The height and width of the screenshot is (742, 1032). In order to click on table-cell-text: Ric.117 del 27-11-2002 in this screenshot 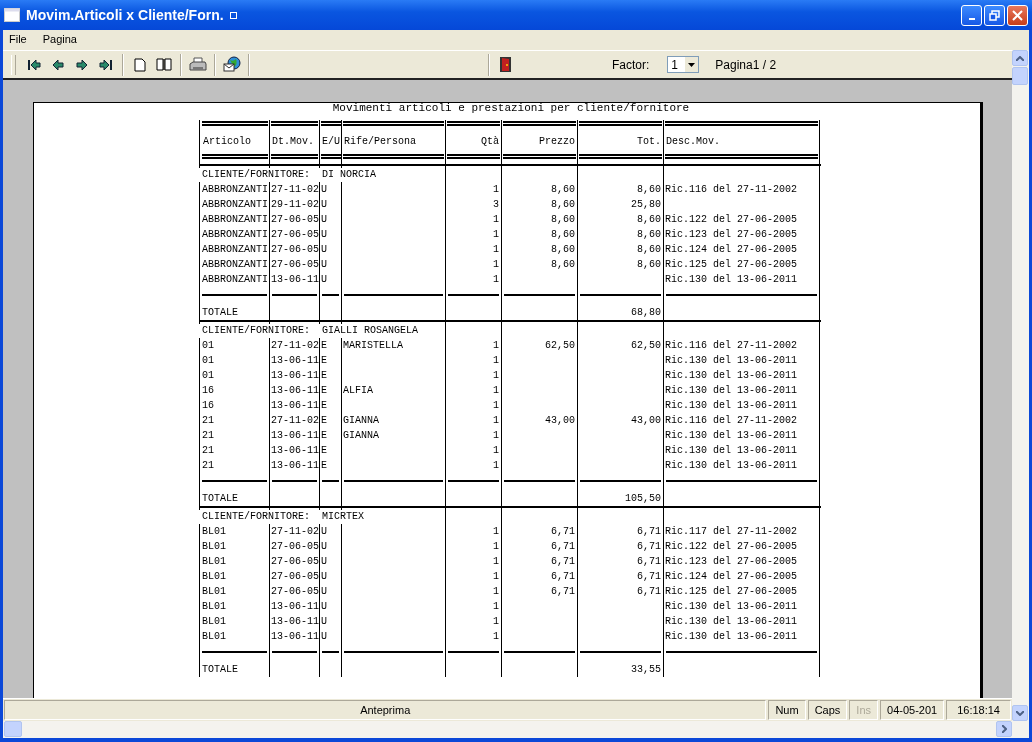, I will do `click(731, 532)`.